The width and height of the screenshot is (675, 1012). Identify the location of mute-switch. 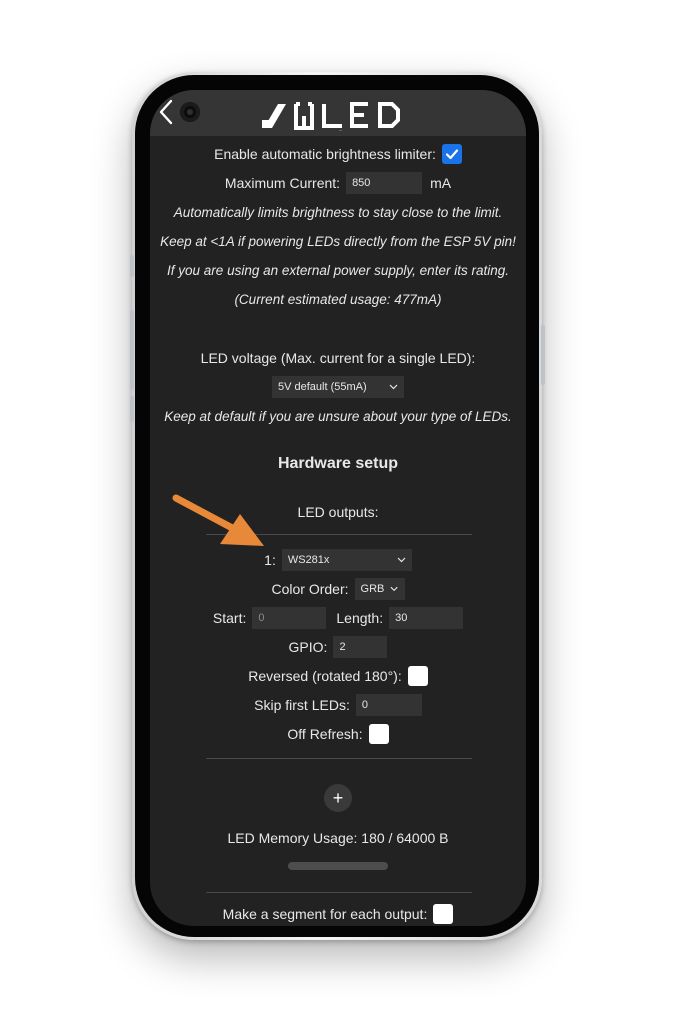
(132, 409).